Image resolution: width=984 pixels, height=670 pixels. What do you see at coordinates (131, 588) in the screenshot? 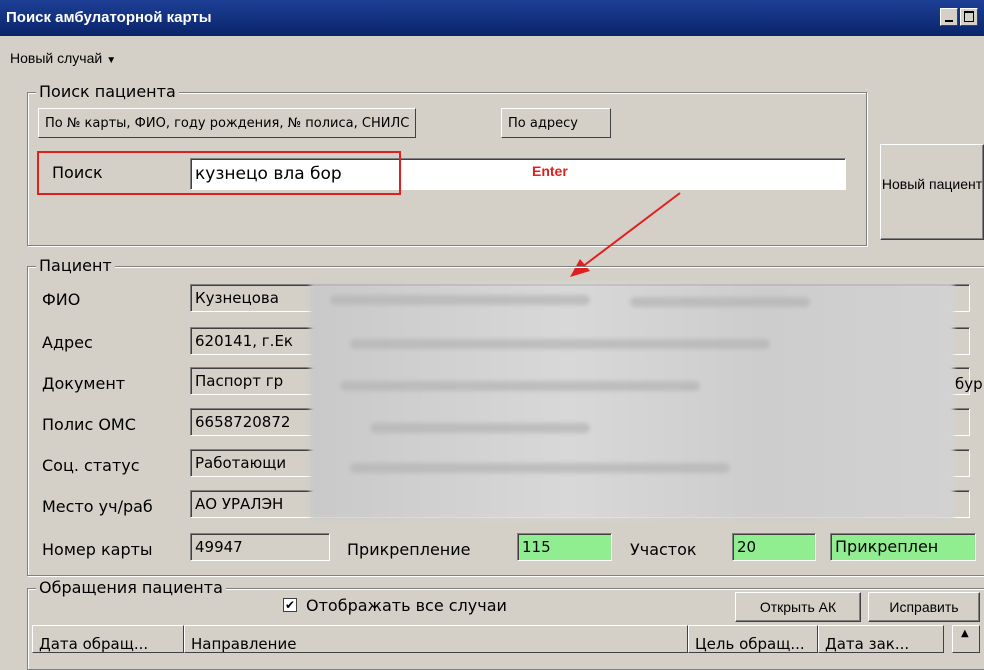
I see `visits-legend: Обращения пациента` at bounding box center [131, 588].